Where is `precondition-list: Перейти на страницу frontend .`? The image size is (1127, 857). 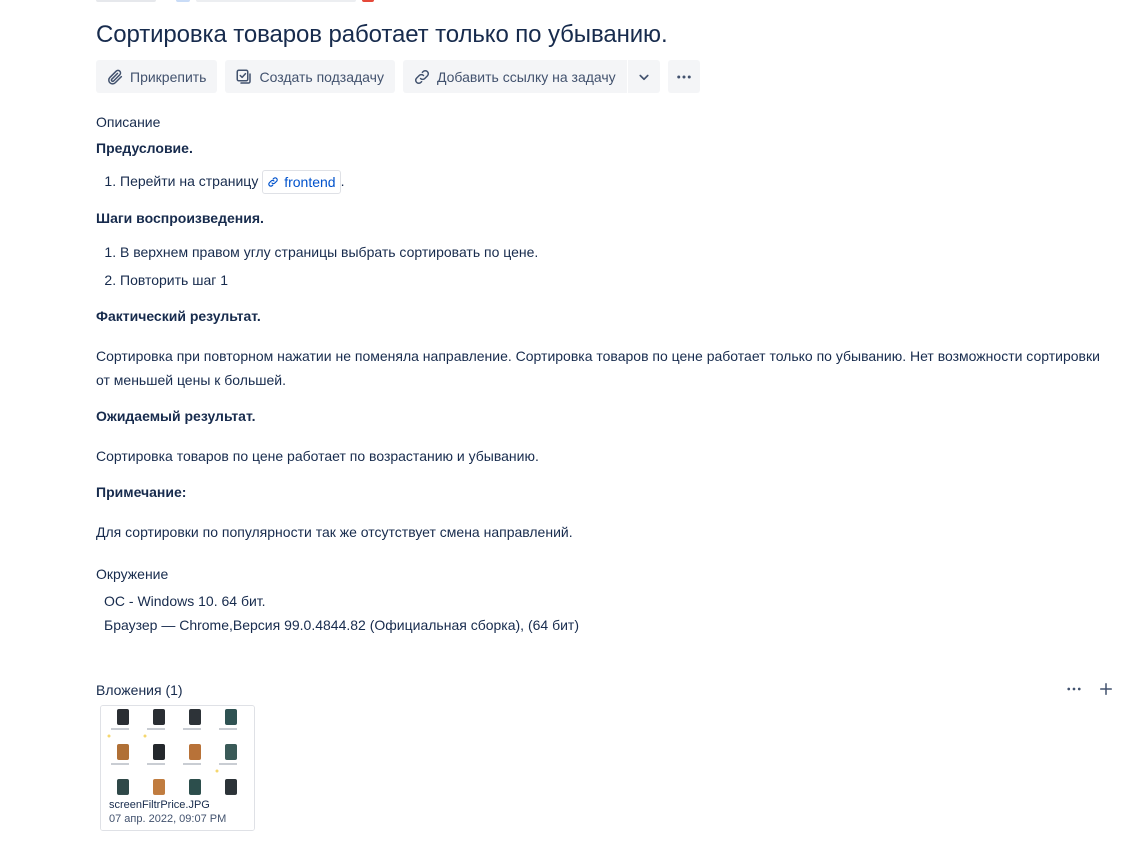 precondition-list: Перейти на страницу frontend . is located at coordinates (601, 182).